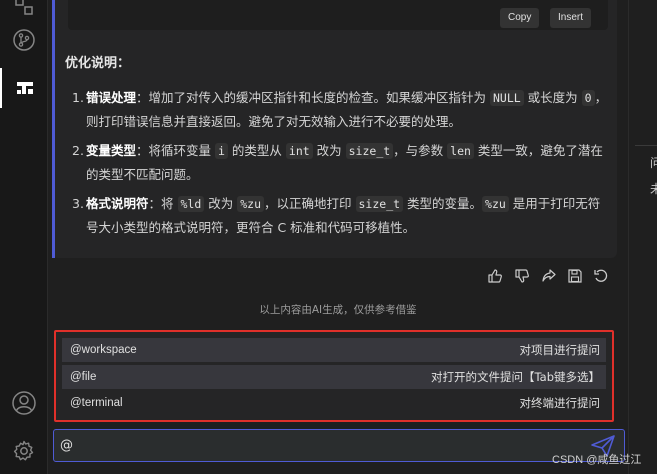 This screenshot has width=657, height=474. I want to click on suggestion-description: 对项目进行提问, so click(560, 350).